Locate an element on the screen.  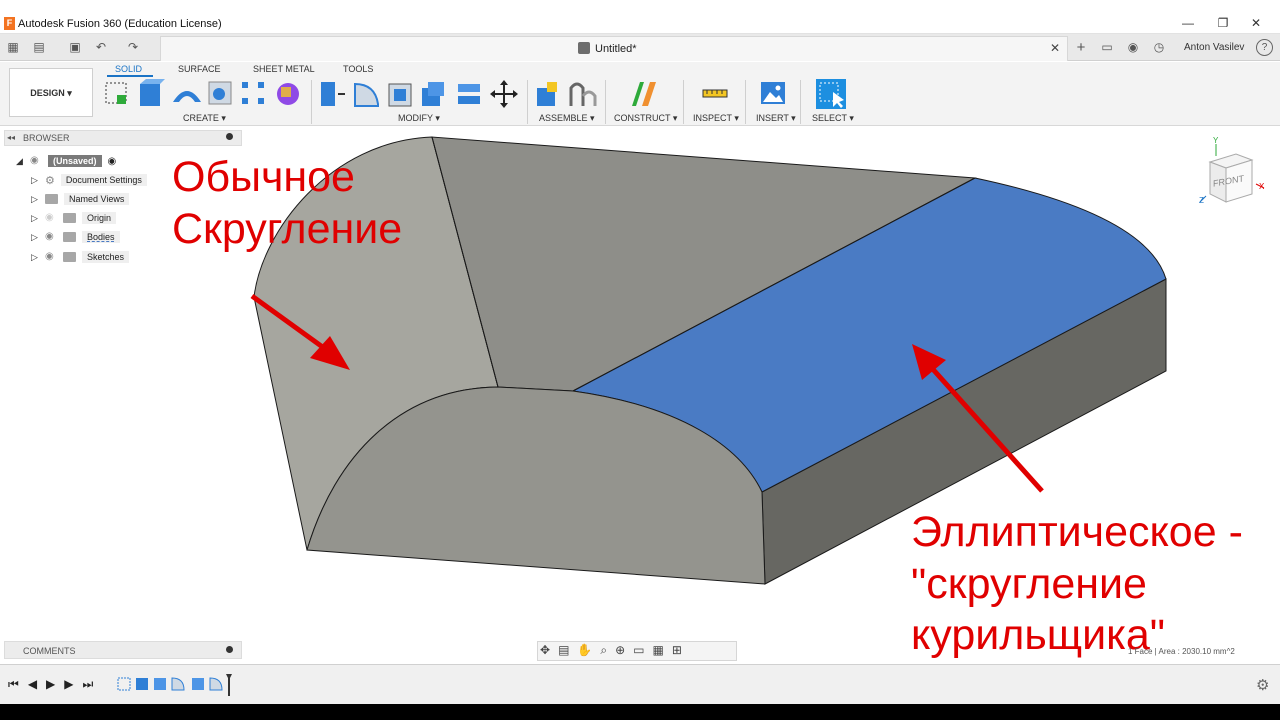
undo-icon: ↶ is located at coordinates (101, 47).